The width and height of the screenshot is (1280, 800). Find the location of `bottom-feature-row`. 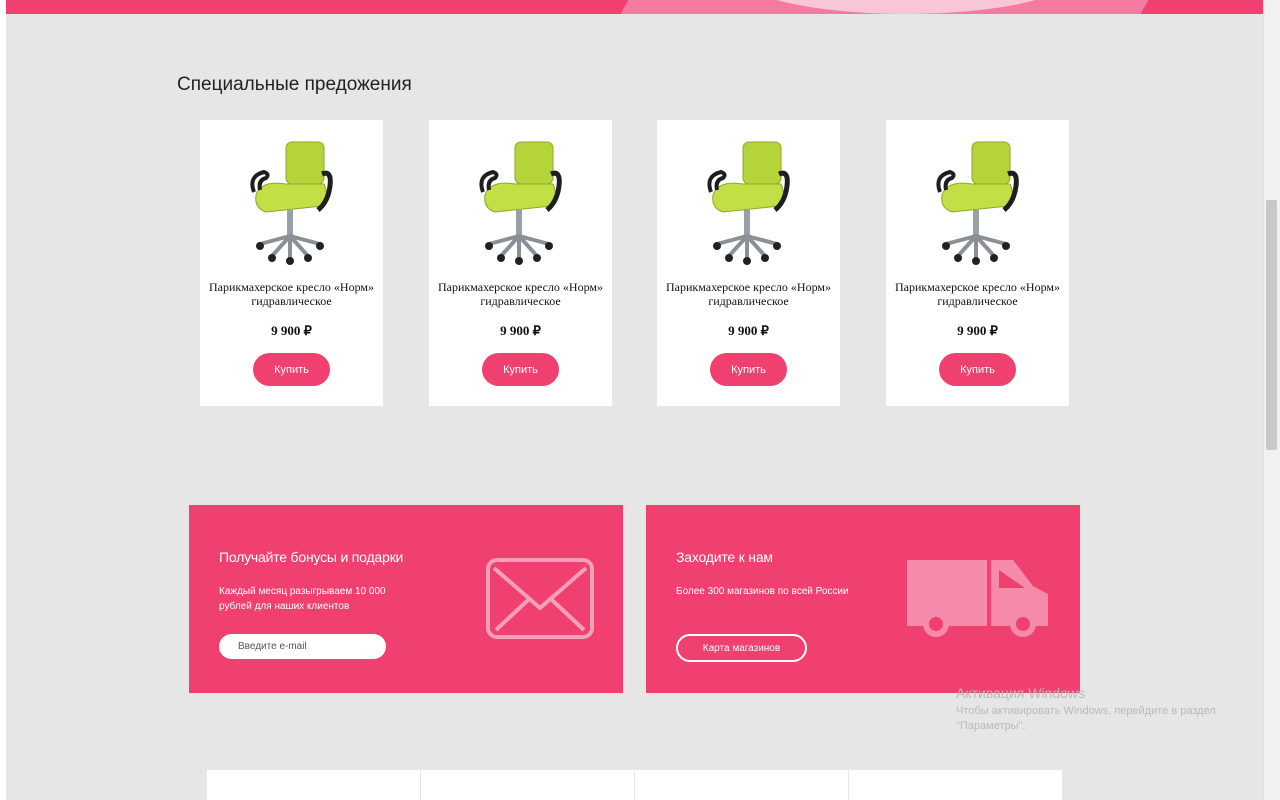

bottom-feature-row is located at coordinates (634, 785).